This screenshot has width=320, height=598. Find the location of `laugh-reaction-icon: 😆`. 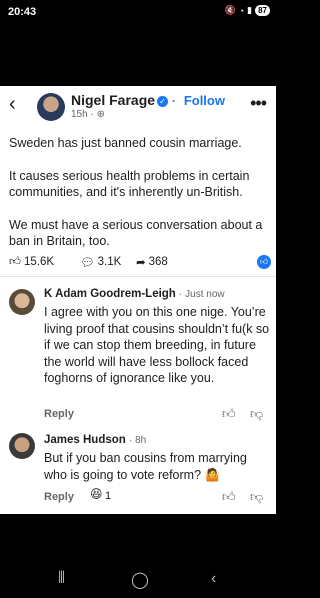

laugh-reaction-icon: 😆 is located at coordinates (96, 494).